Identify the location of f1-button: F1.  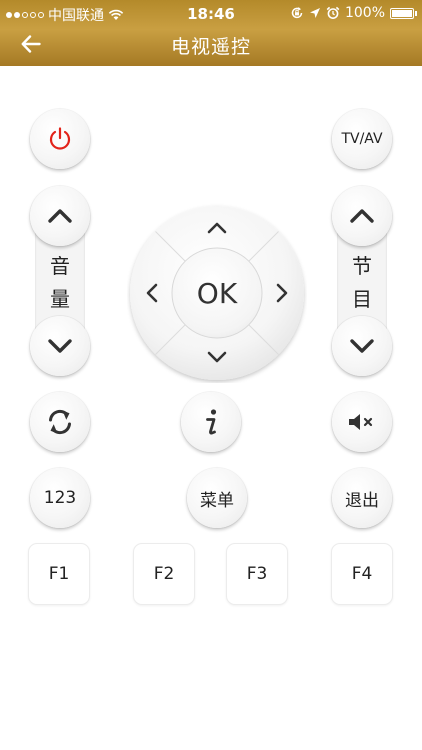
(59, 574).